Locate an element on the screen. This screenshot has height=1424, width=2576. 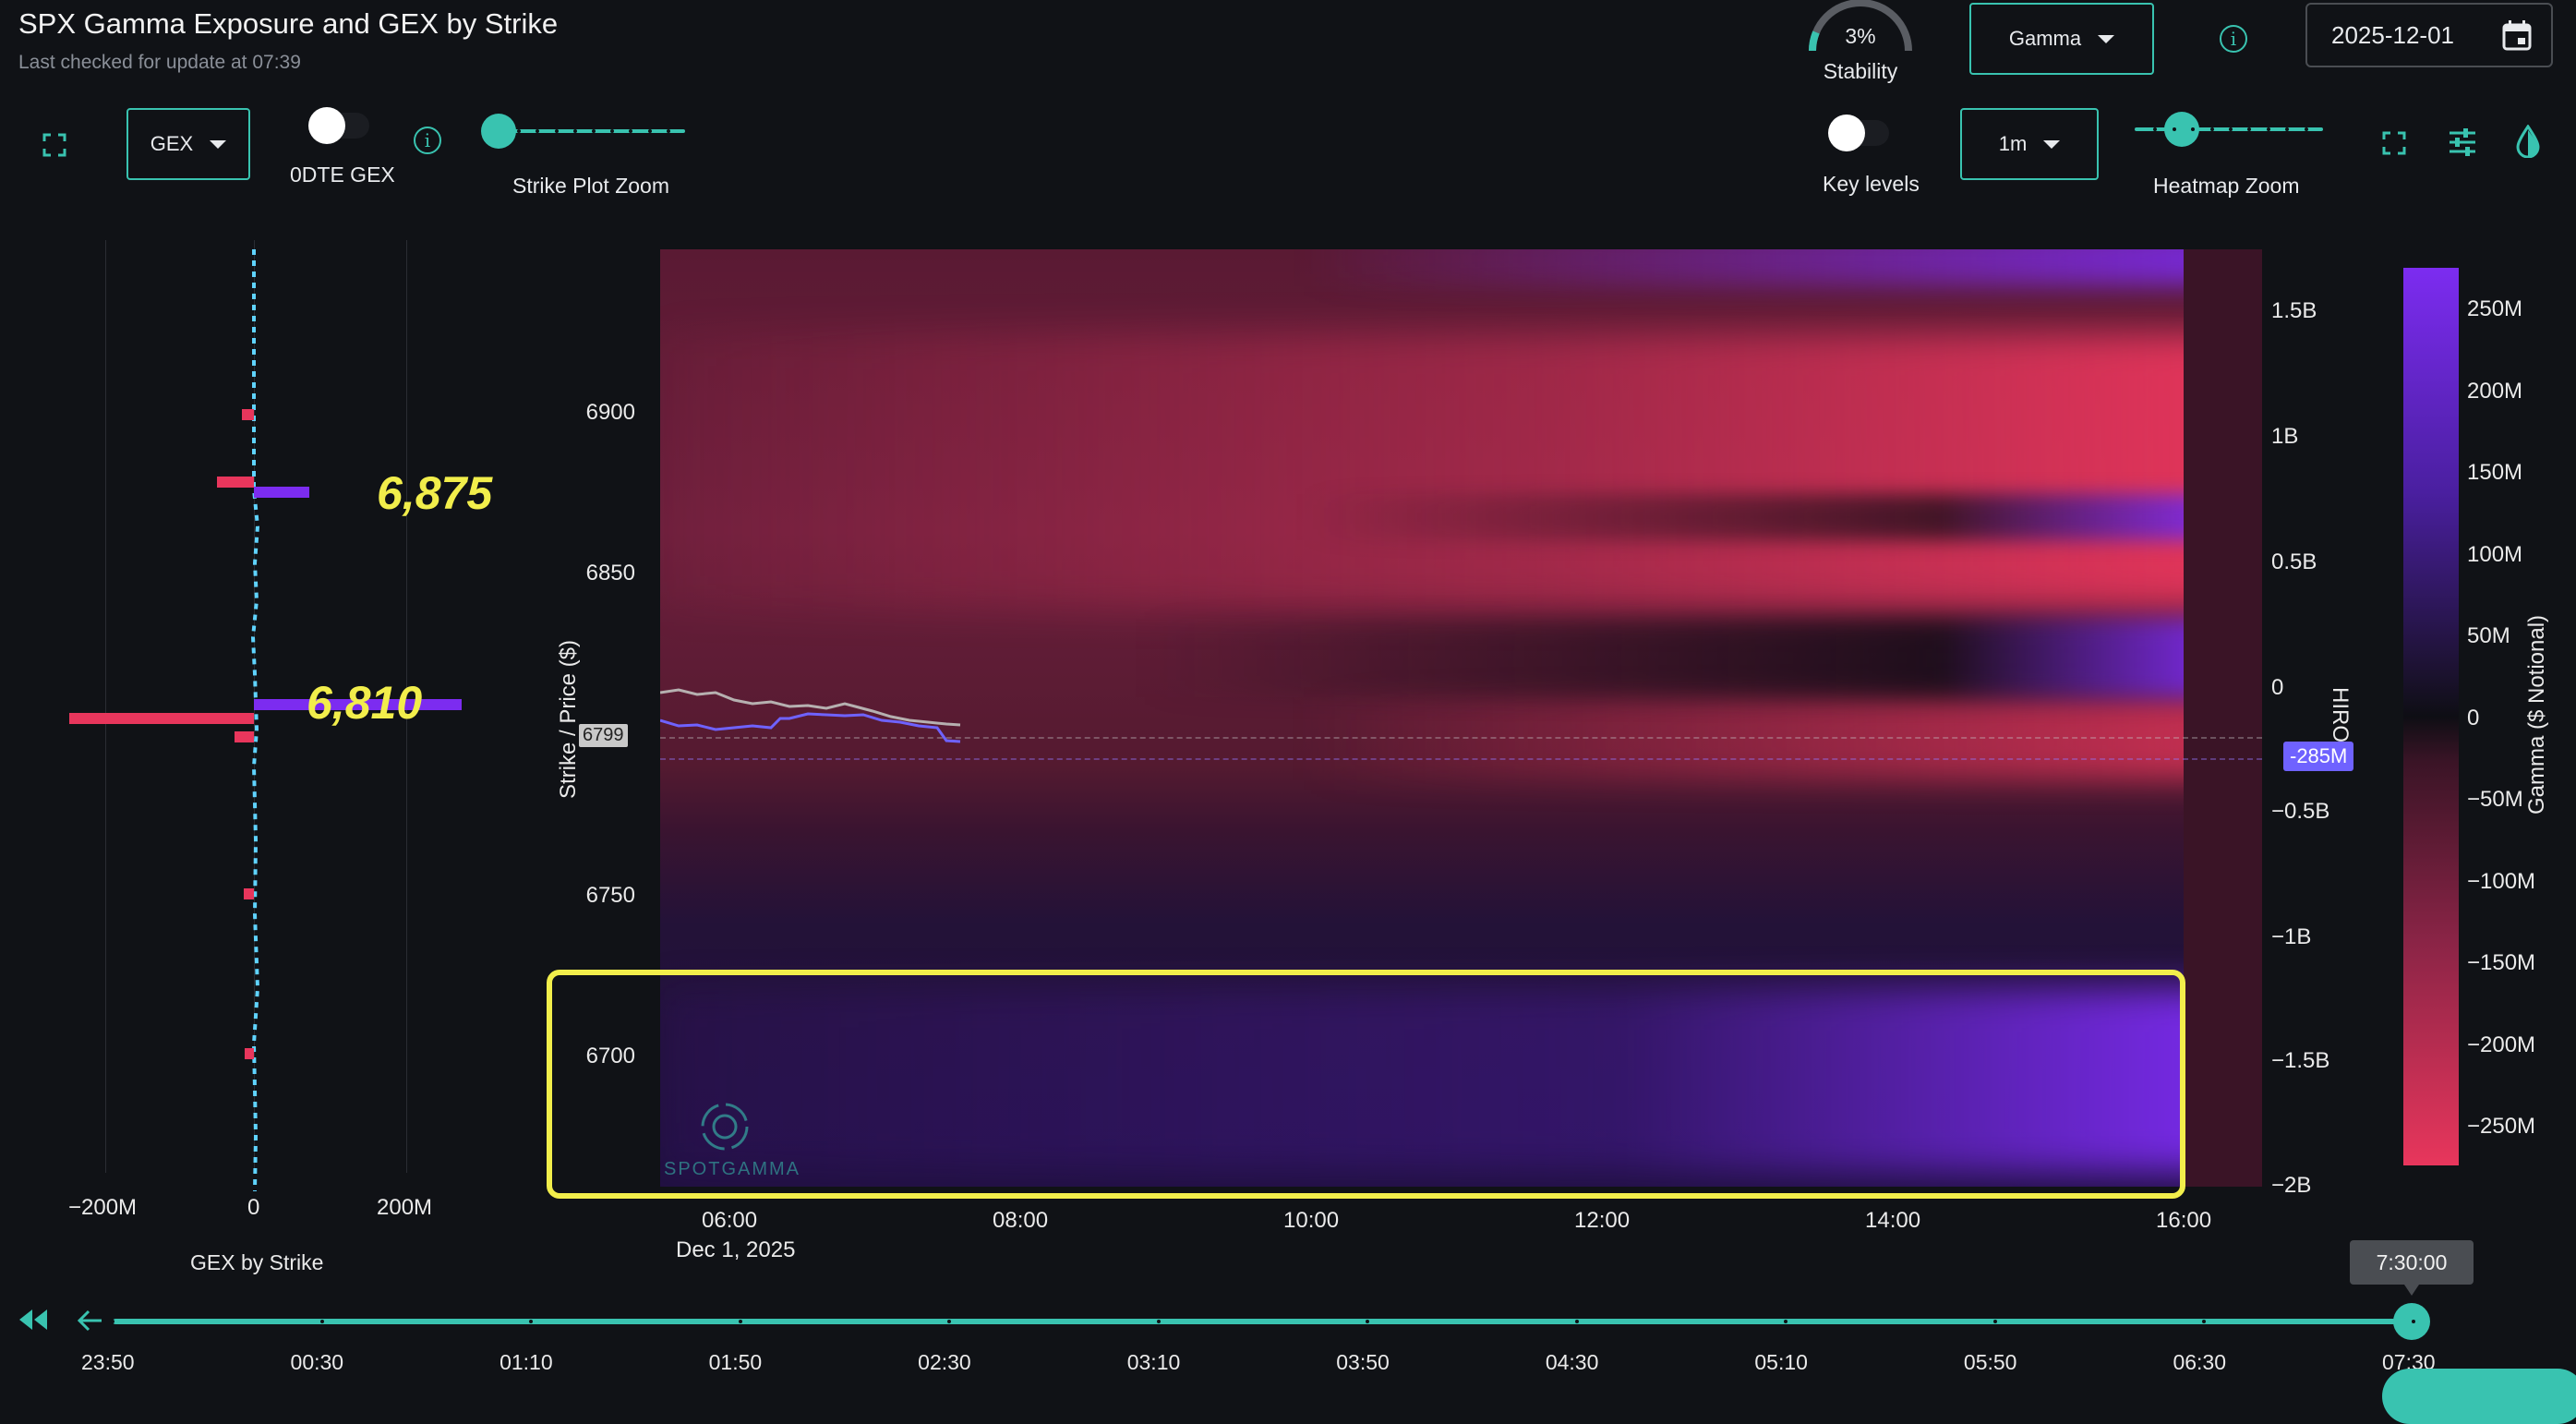
key-levels-toggle is located at coordinates (1858, 133).